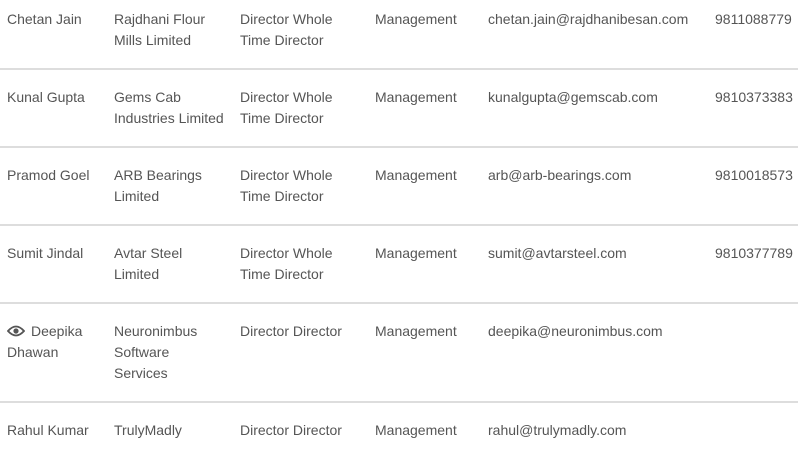 The height and width of the screenshot is (460, 798). I want to click on contact-name: Kunal Gupta, so click(46, 97).